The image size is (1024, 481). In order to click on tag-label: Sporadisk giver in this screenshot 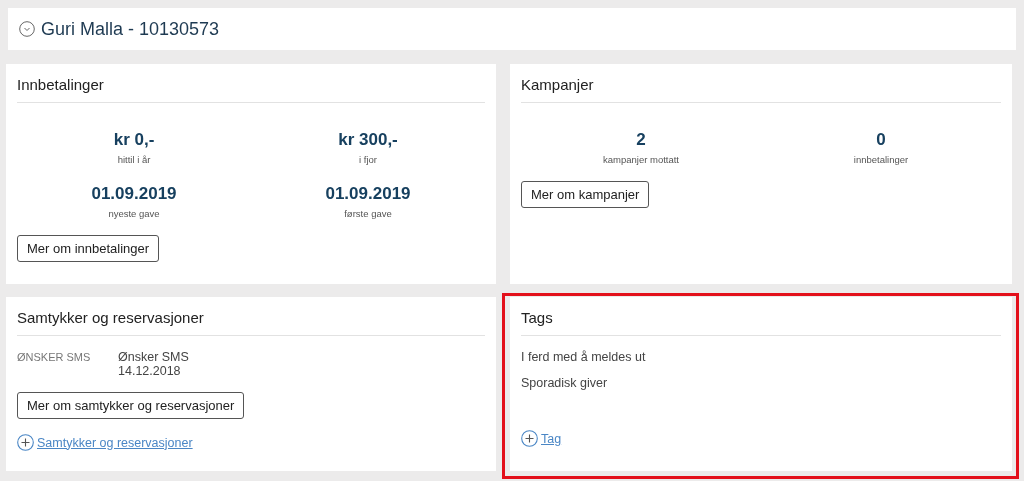, I will do `click(565, 383)`.